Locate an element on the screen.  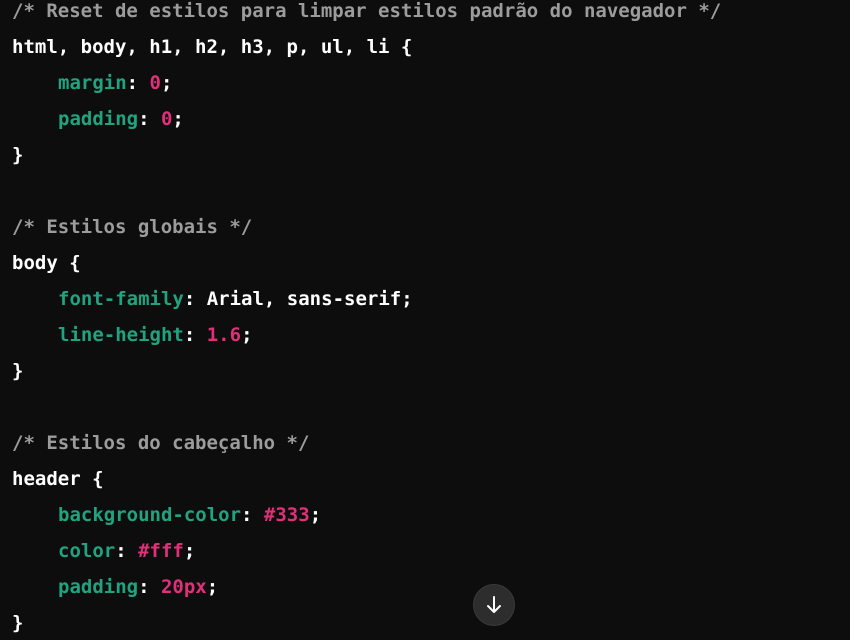
code-line: /* Estilos do cabeçalho */ is located at coordinates (366, 443).